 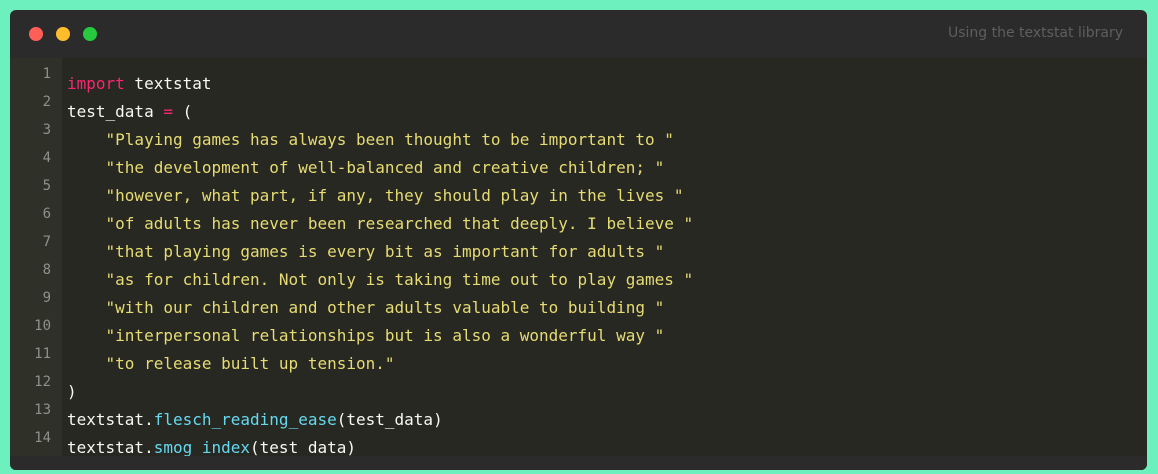 I want to click on close-window-button, so click(x=36, y=34).